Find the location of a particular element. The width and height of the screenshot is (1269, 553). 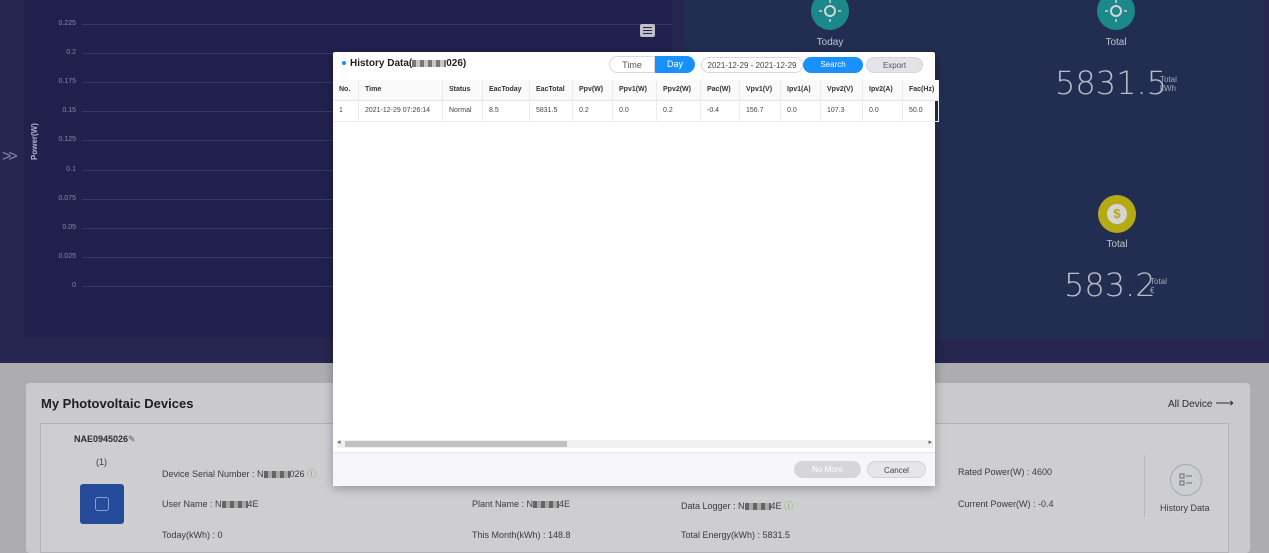

masked-text is located at coordinates (429, 63).